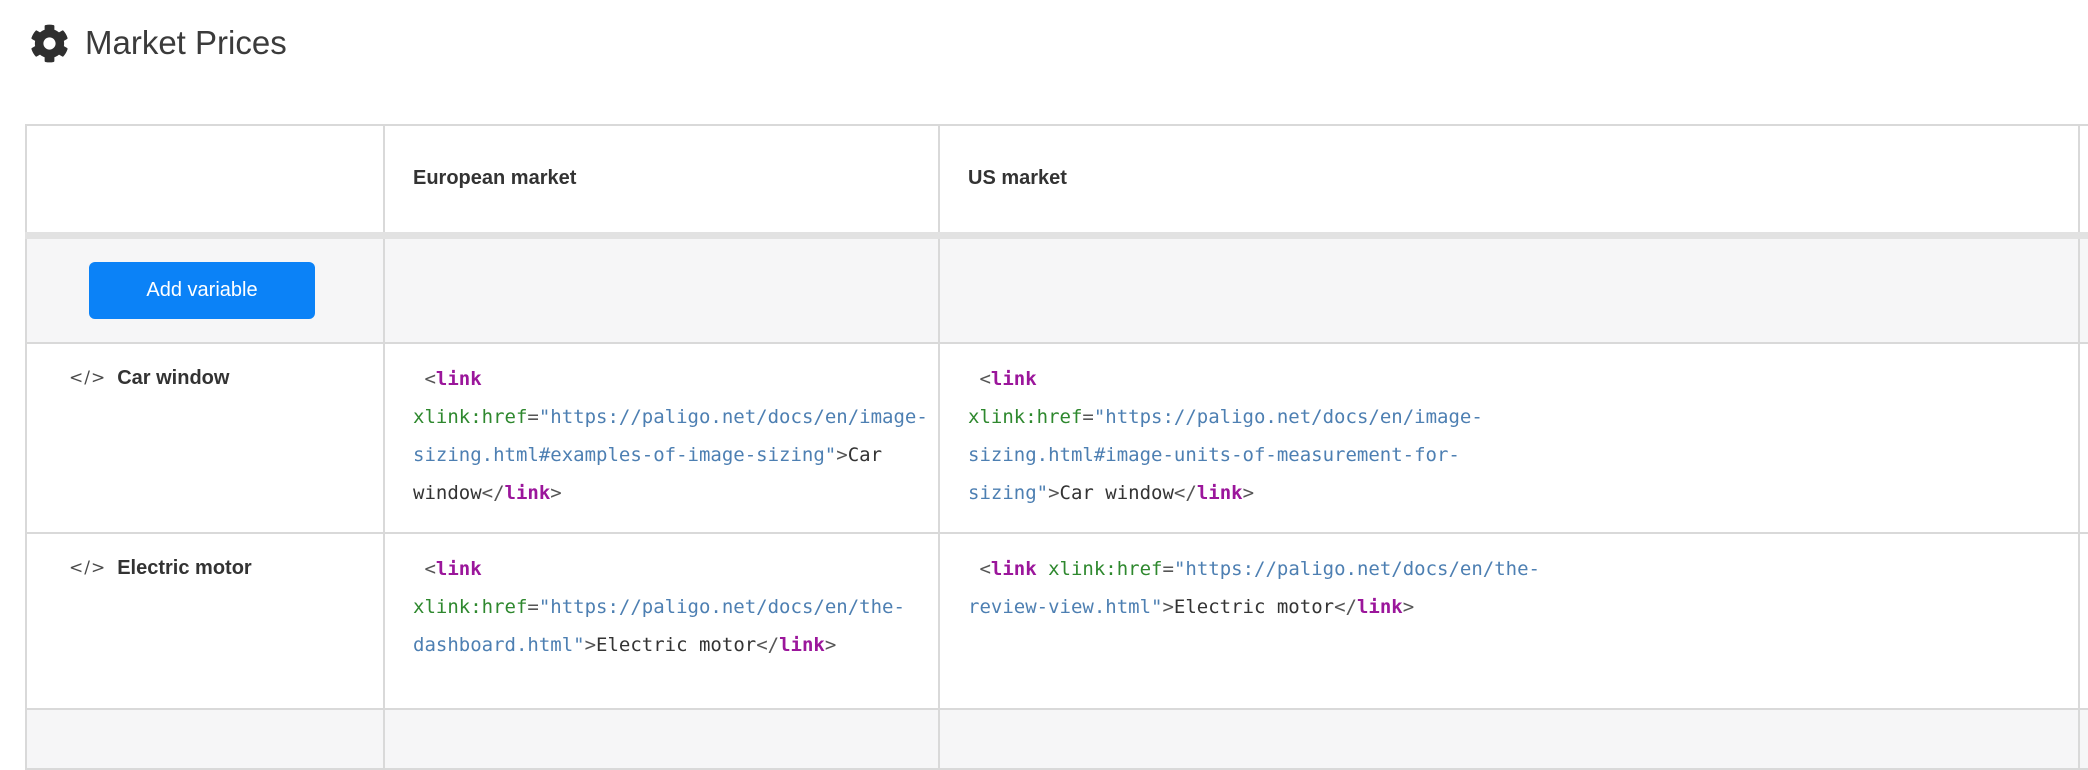  Describe the element at coordinates (205, 438) in the screenshot. I see `variable-name-cell: </> Car window` at that location.